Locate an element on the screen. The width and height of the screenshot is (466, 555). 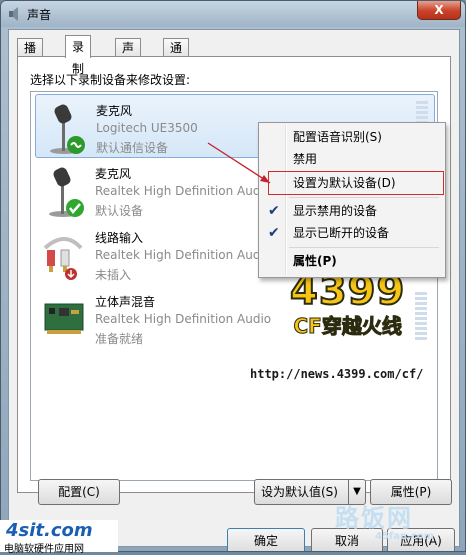
device-status: 默认设备 is located at coordinates (119, 211).